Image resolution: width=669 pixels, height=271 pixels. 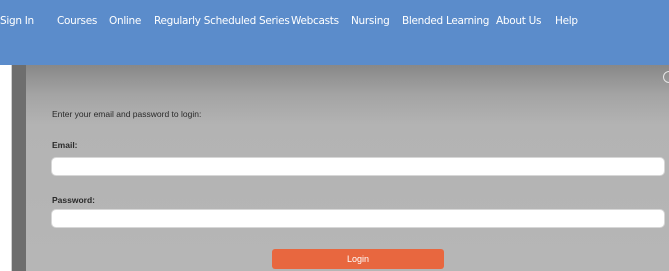 What do you see at coordinates (125, 21) in the screenshot?
I see `nav-online: Online` at bounding box center [125, 21].